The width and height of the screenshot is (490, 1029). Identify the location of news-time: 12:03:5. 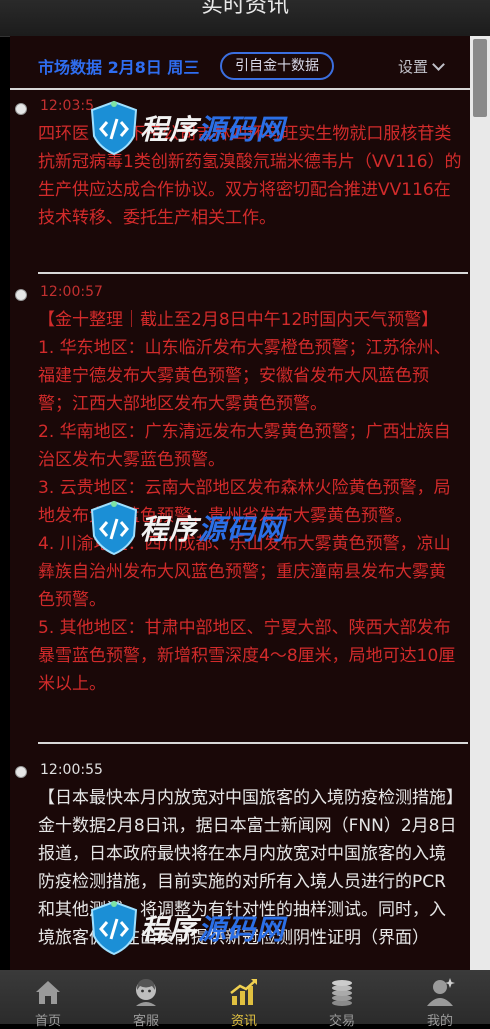
(67, 106).